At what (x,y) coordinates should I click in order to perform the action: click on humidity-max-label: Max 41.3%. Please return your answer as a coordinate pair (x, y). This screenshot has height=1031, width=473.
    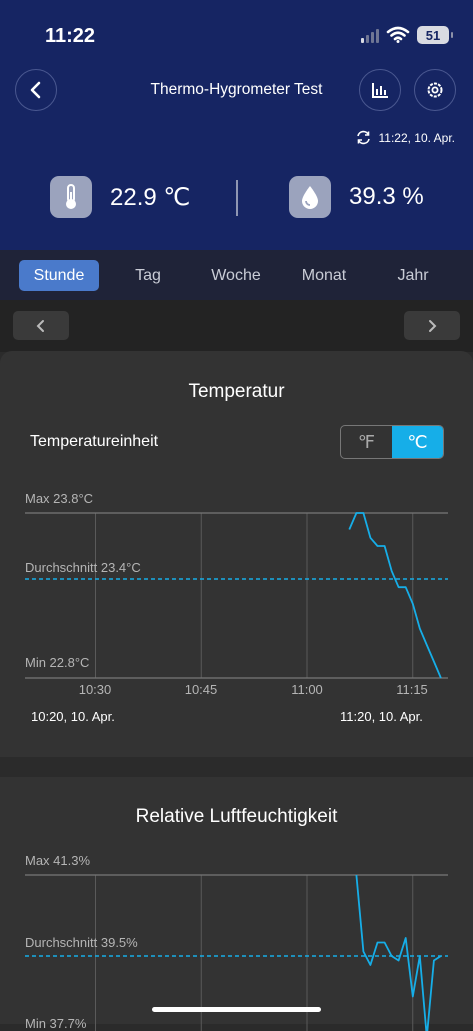
    Looking at the image, I should click on (58, 860).